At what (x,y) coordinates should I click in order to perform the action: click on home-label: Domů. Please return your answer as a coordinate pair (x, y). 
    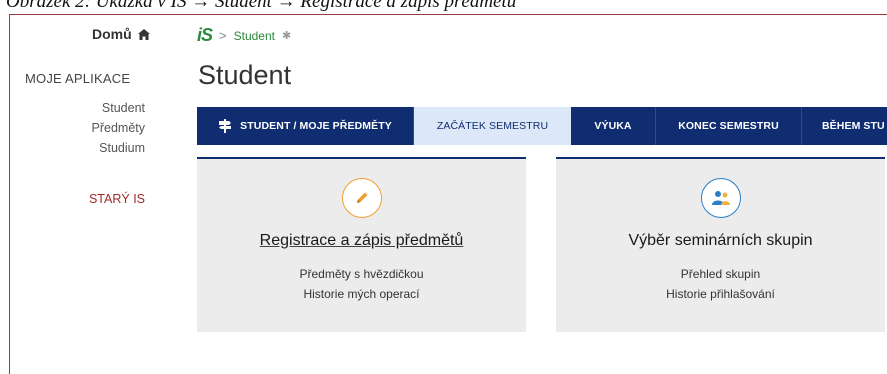
    Looking at the image, I should click on (112, 34).